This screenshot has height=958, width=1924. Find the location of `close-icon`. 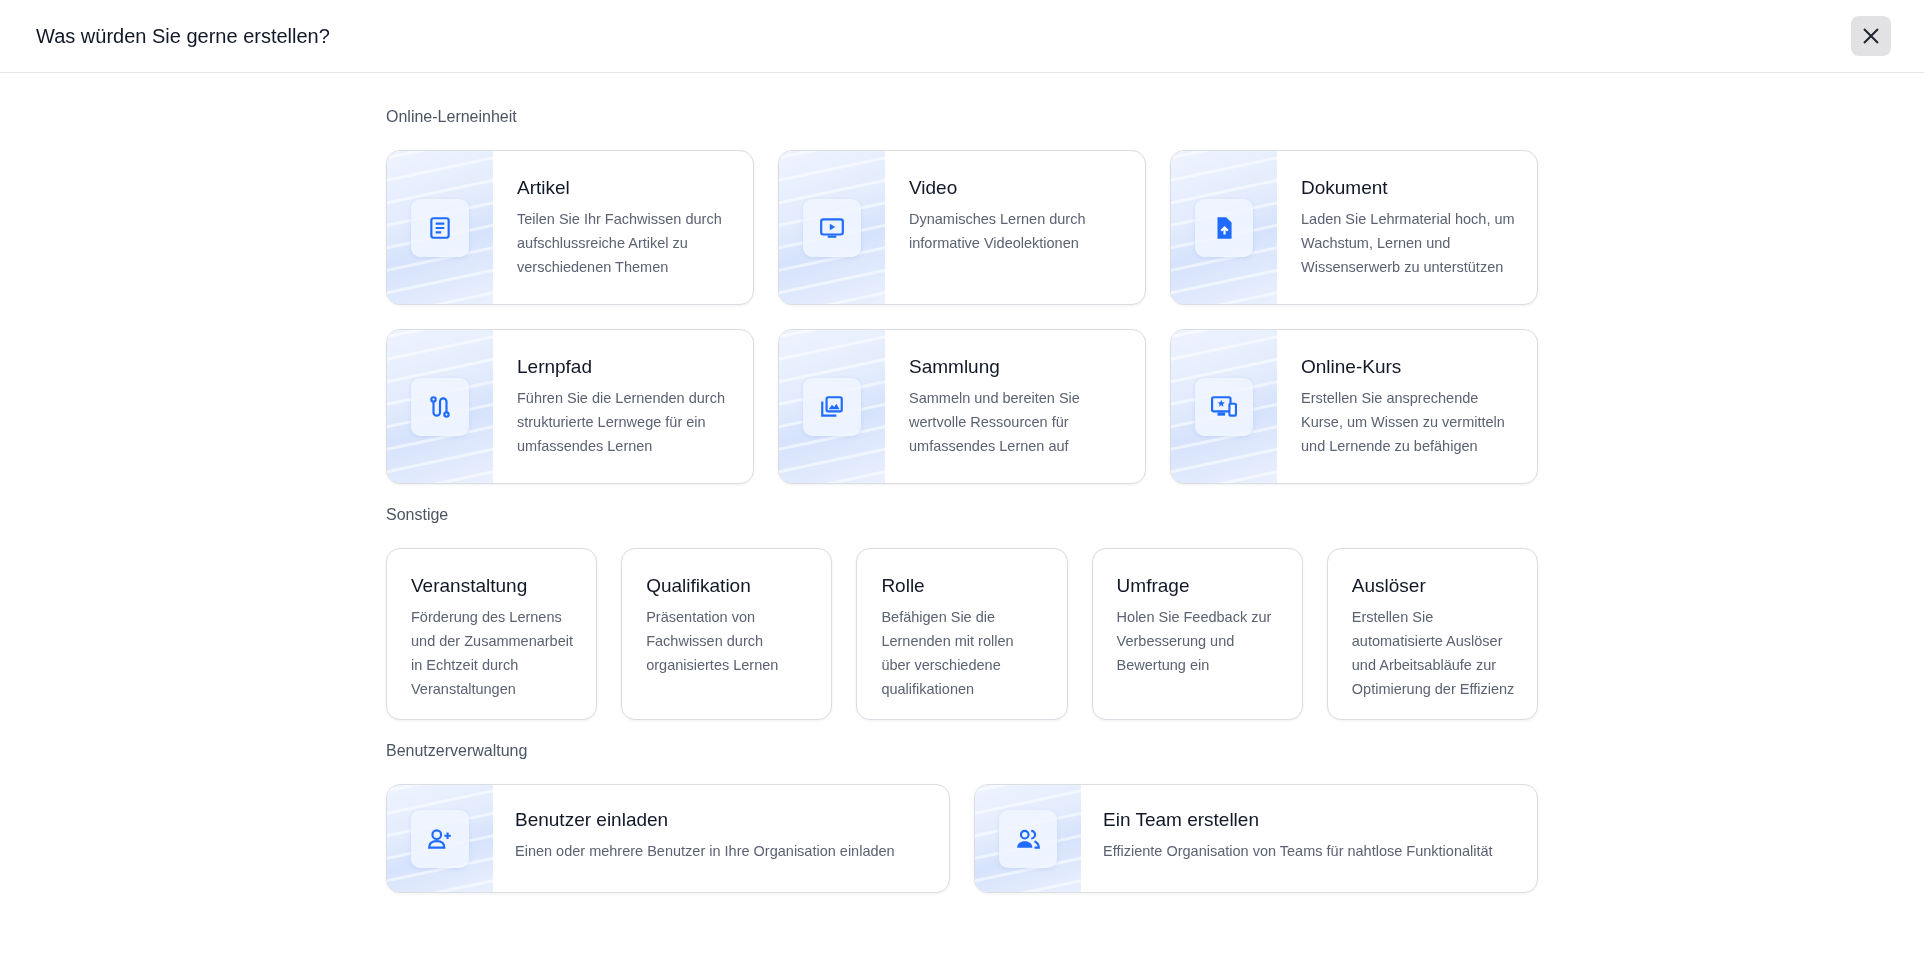

close-icon is located at coordinates (1871, 36).